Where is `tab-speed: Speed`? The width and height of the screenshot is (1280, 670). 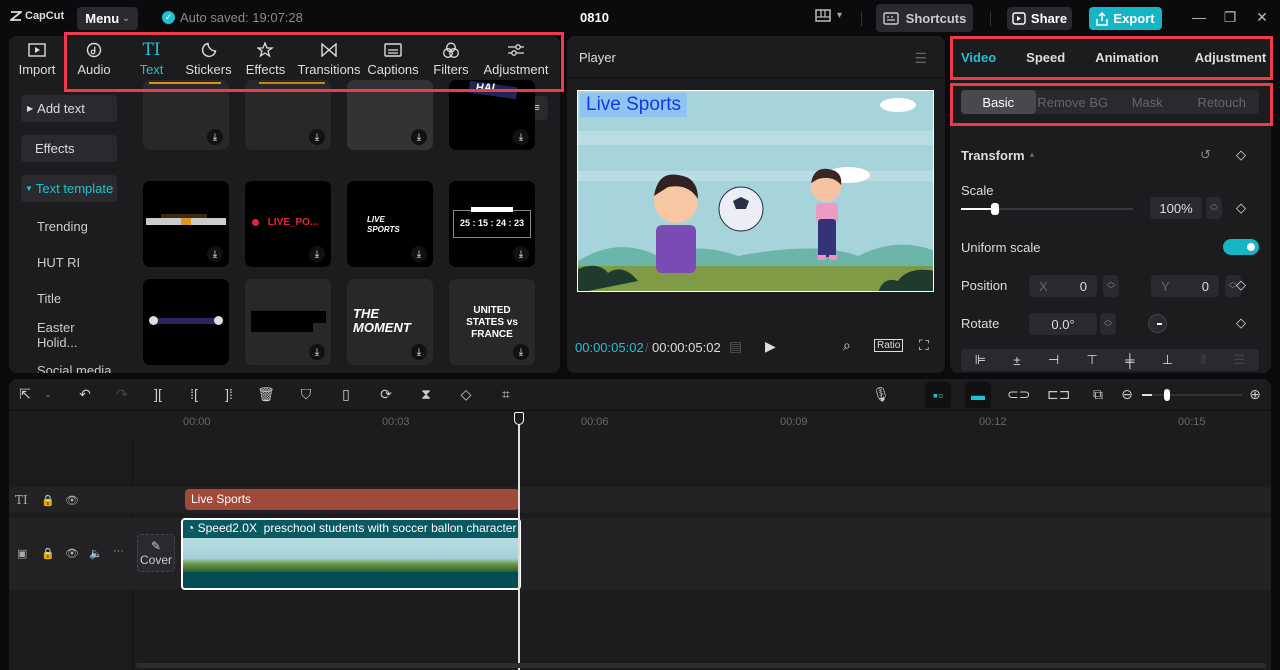
tab-speed: Speed is located at coordinates (1045, 57).